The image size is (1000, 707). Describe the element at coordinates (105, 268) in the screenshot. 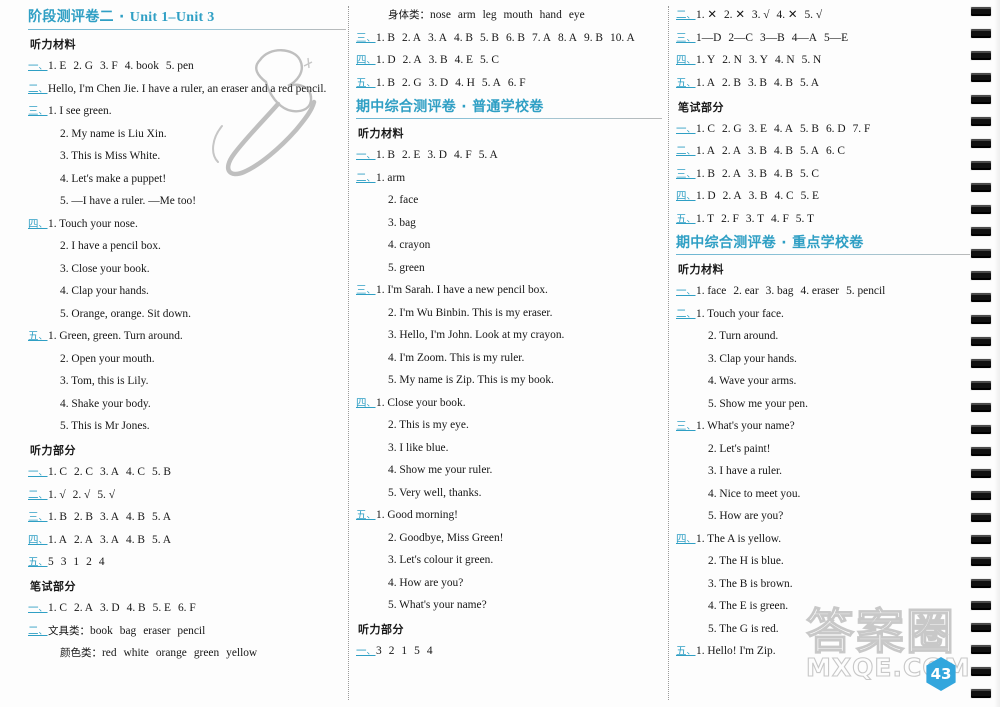

I see `answer-text: 3. Close your book.` at that location.